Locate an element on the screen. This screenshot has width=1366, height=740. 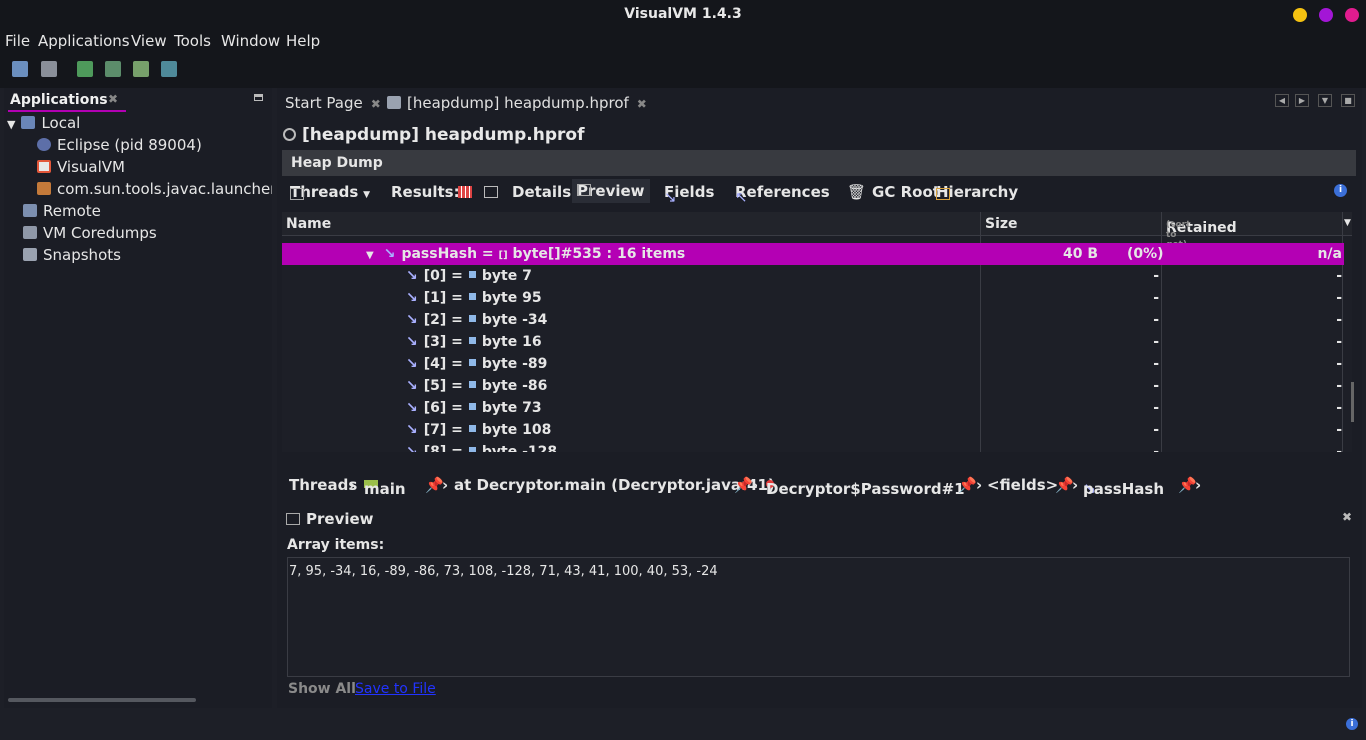
add-coredump-icon is located at coordinates (141, 69).